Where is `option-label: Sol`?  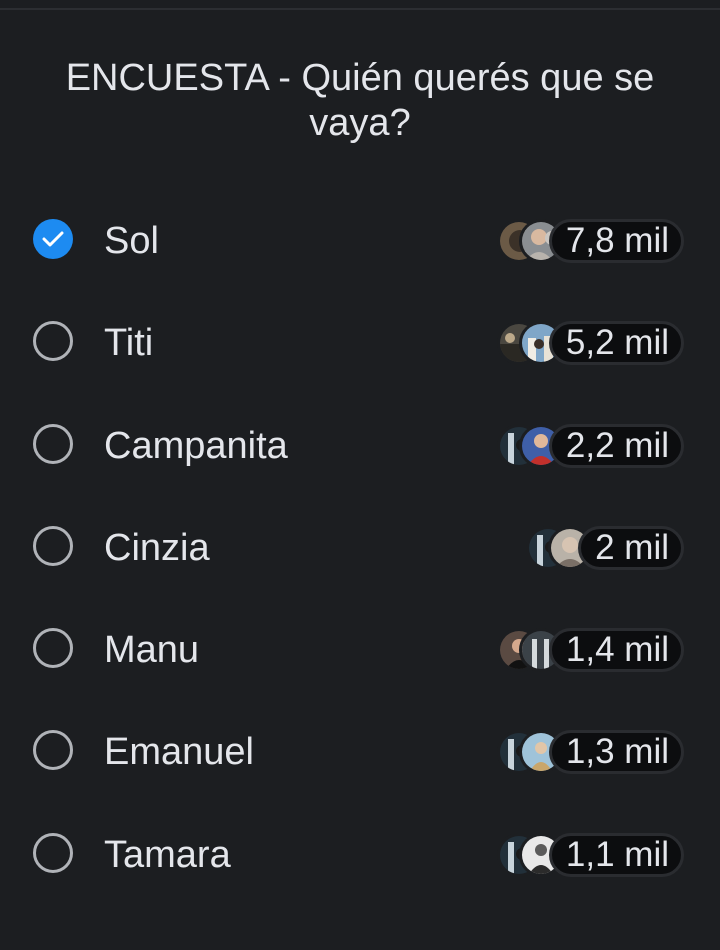
option-label: Sol is located at coordinates (131, 241).